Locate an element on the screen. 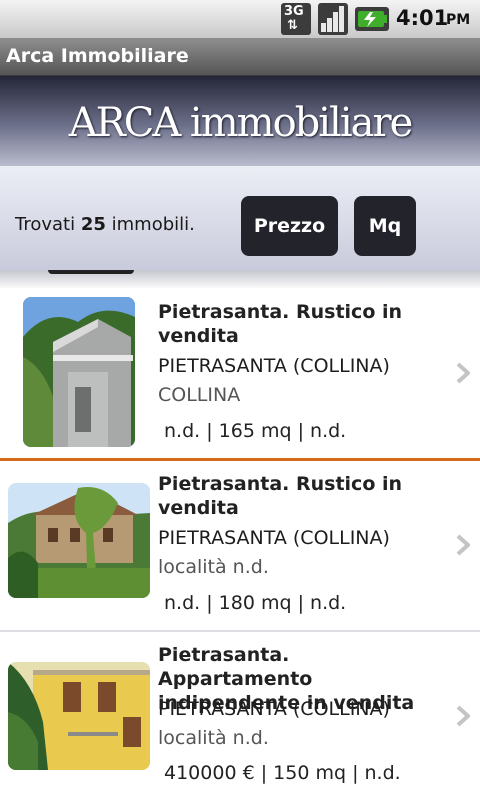 The height and width of the screenshot is (800, 480). listing-details: 410000 € | 150 mq | n.d. is located at coordinates (282, 773).